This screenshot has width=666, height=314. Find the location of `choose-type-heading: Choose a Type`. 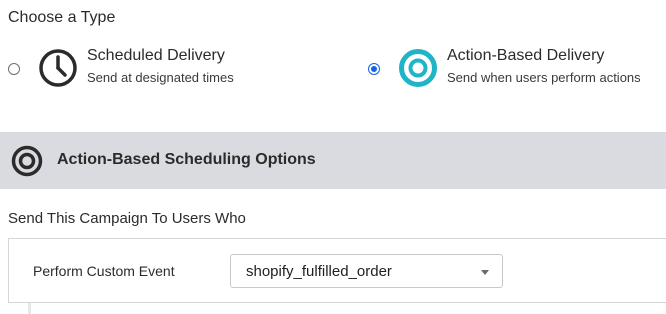

choose-type-heading: Choose a Type is located at coordinates (62, 17).